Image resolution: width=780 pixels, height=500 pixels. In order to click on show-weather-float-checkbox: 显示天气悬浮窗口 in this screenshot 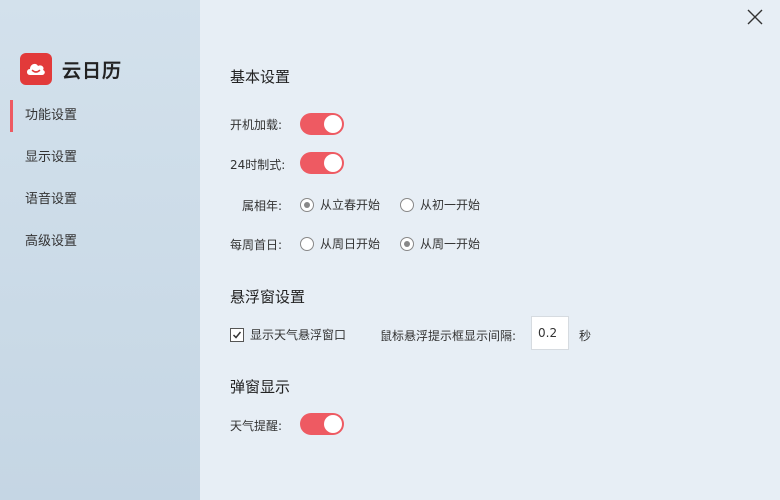, I will do `click(288, 334)`.